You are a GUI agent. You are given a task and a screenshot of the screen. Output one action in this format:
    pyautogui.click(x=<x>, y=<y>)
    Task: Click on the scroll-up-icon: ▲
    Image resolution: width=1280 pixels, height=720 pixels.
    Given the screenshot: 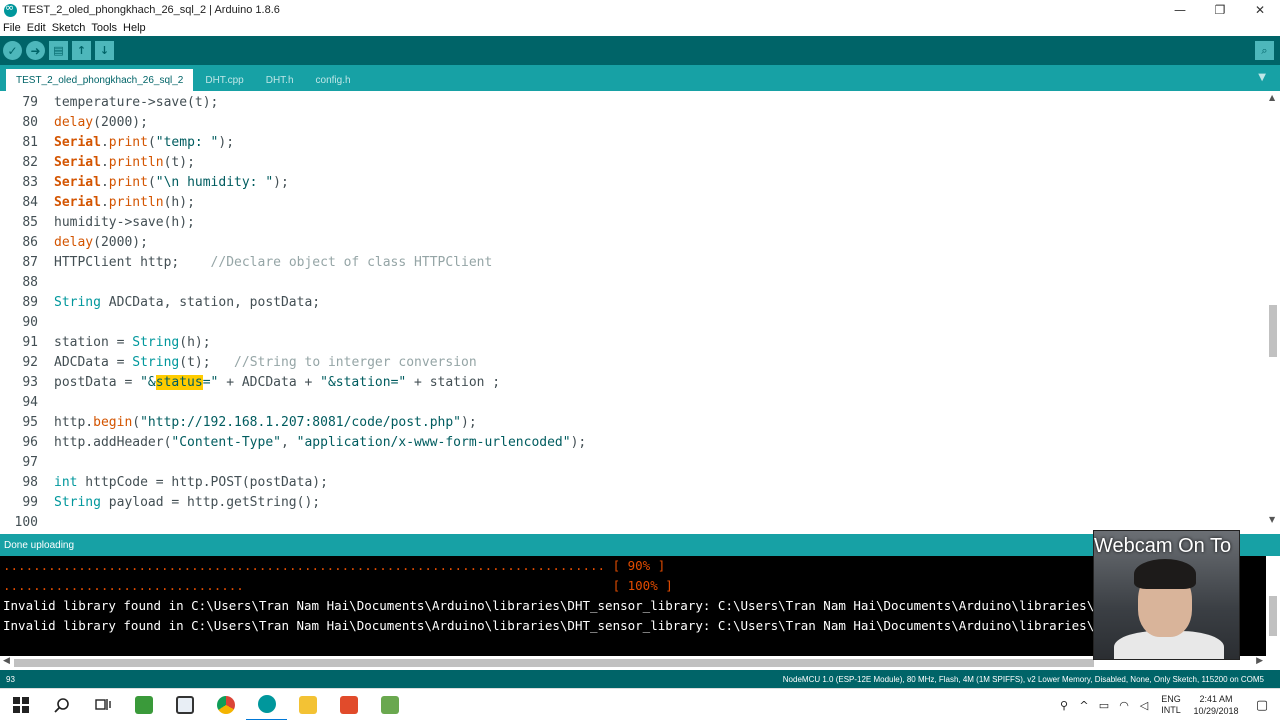 What is the action you would take?
    pyautogui.click(x=1272, y=97)
    